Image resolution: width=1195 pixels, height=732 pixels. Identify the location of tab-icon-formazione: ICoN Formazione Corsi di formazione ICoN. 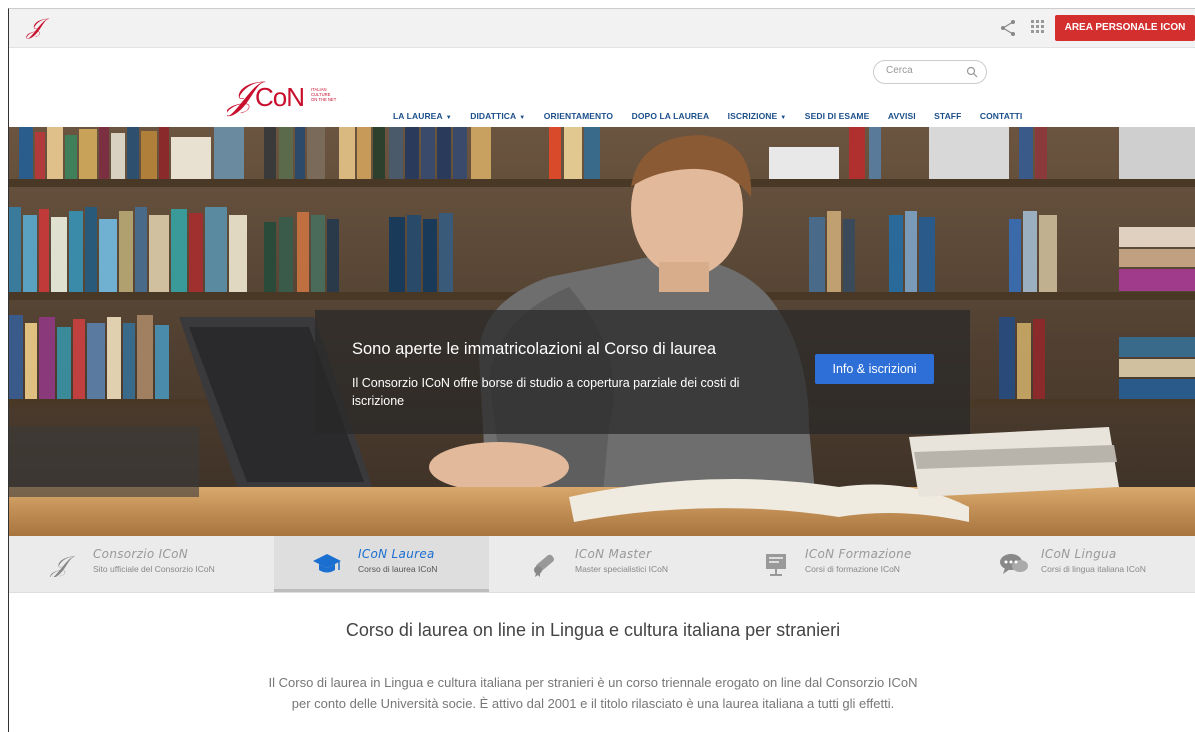
(854, 564).